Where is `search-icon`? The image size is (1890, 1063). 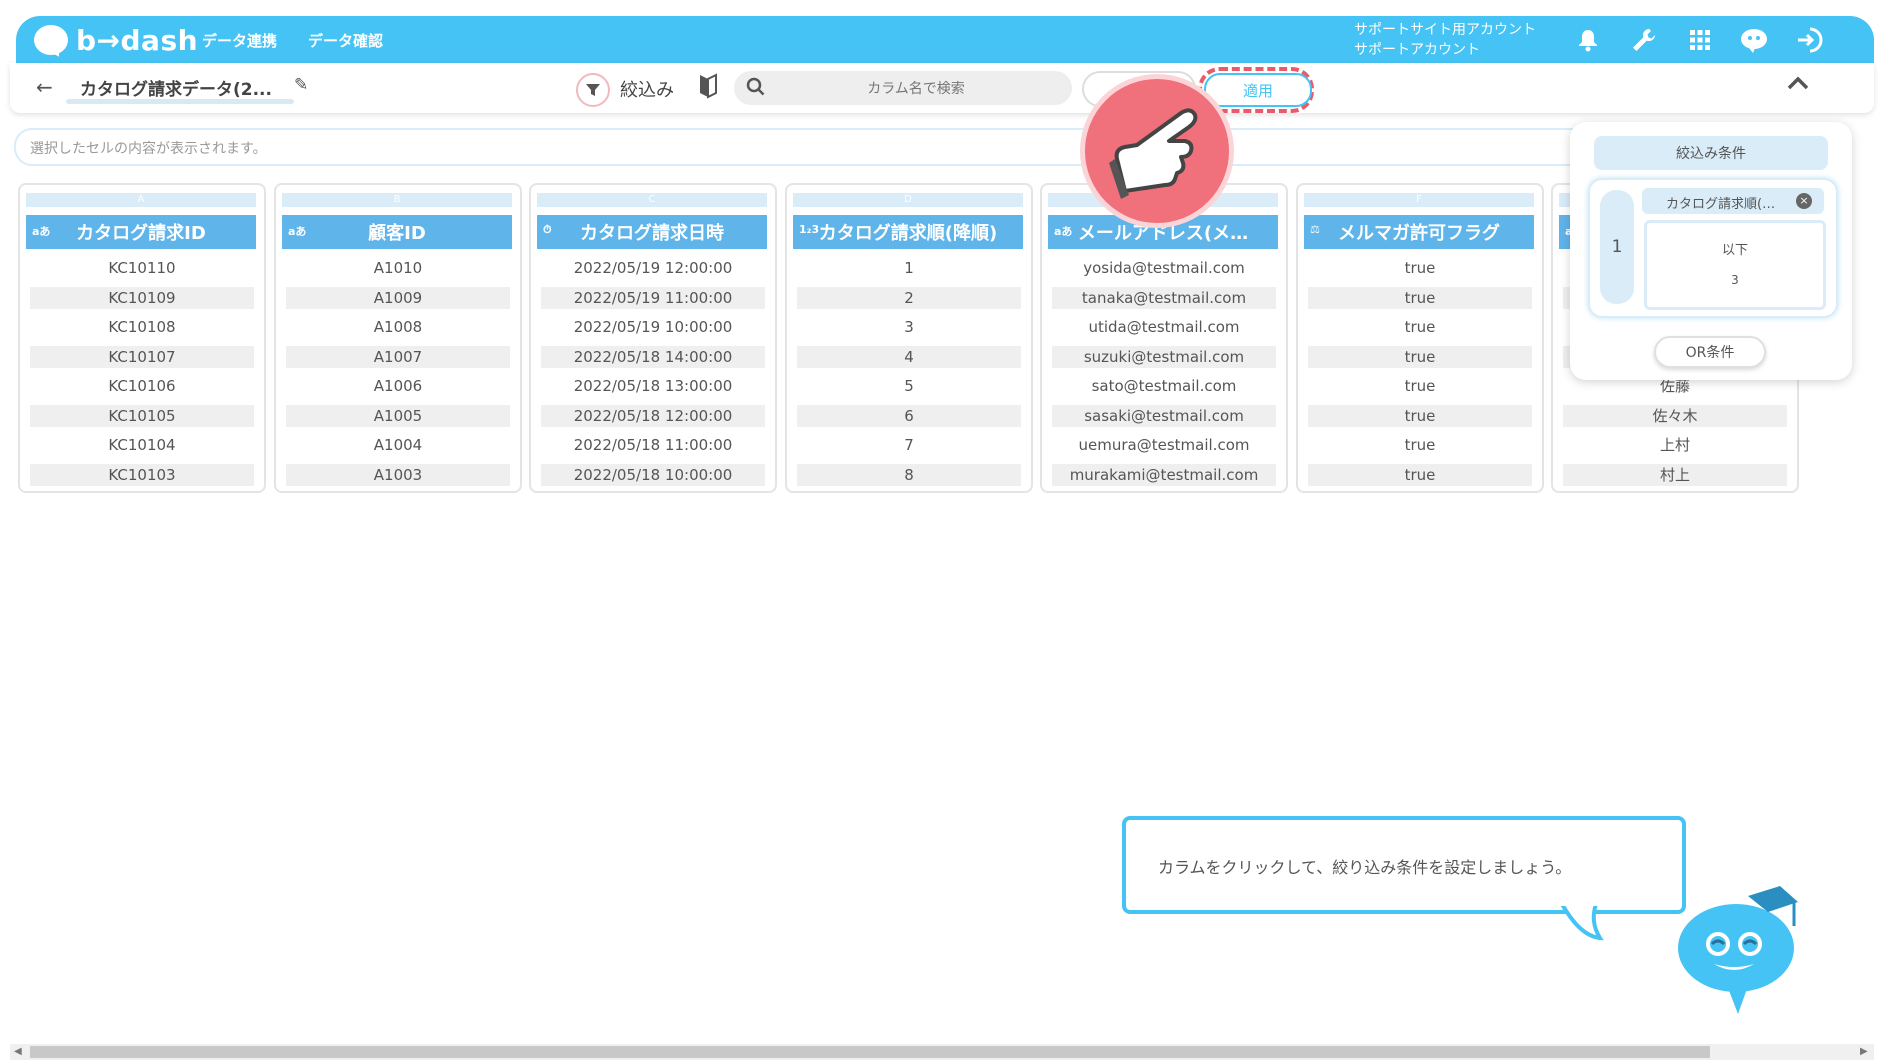
search-icon is located at coordinates (756, 89).